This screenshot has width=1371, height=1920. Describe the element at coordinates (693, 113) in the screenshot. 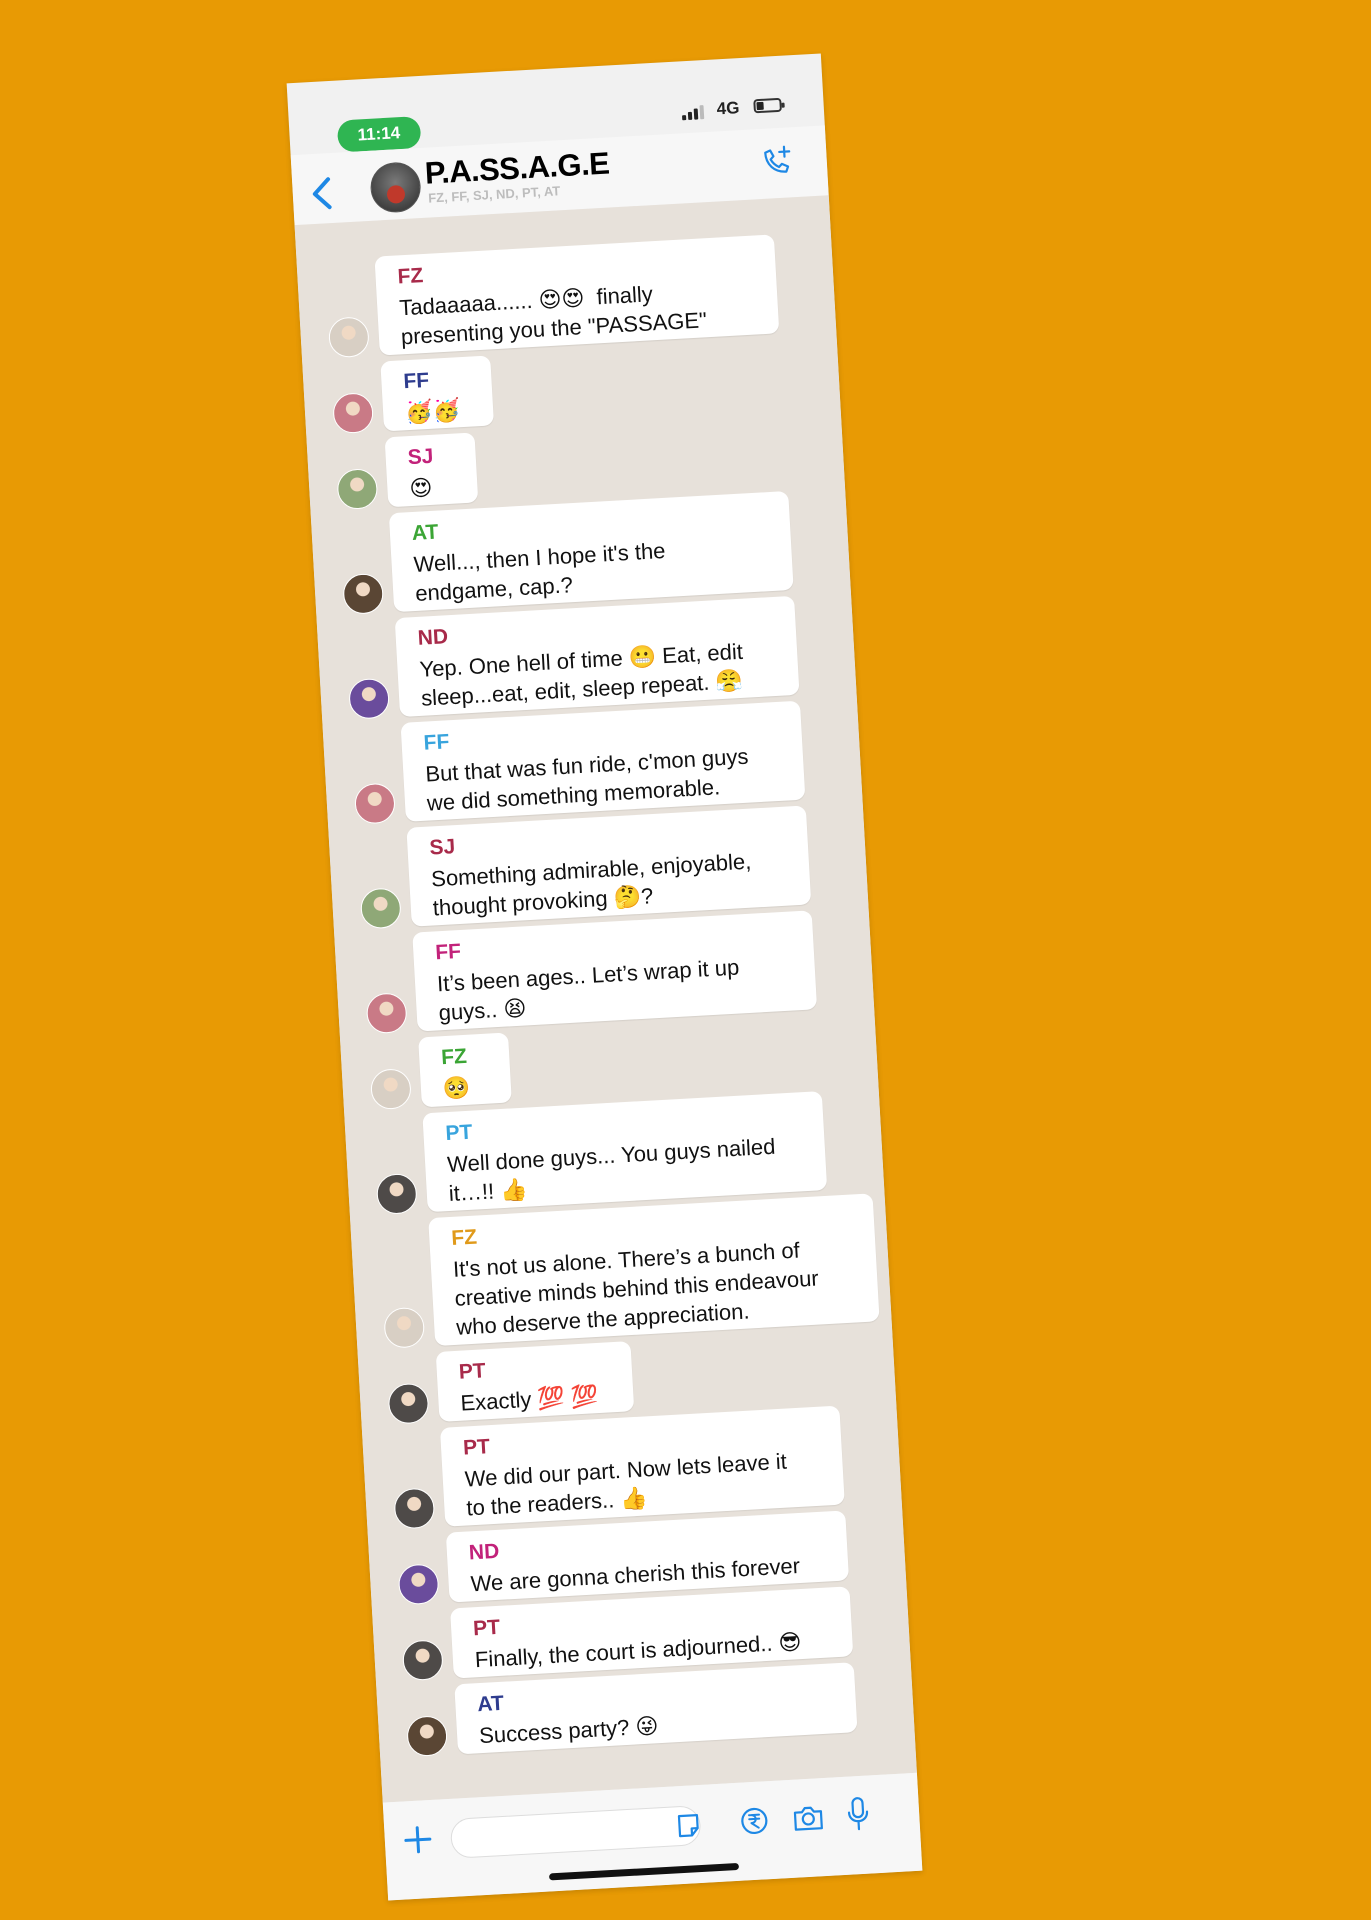

I see `signal-icon` at that location.